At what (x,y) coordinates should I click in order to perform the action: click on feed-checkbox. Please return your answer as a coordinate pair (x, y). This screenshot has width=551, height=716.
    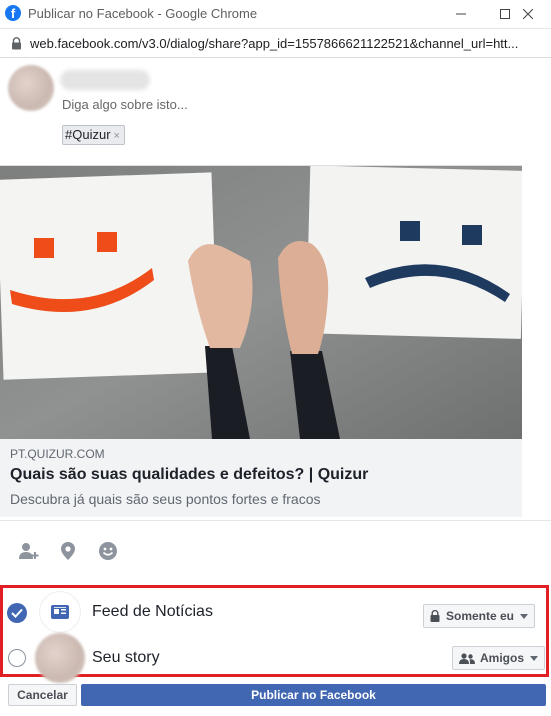
    Looking at the image, I should click on (17, 613).